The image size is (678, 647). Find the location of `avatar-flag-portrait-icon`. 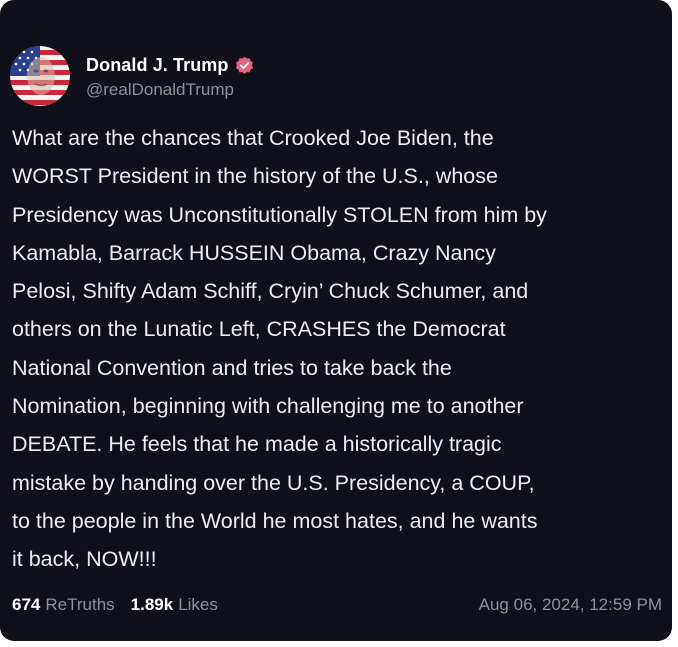

avatar-flag-portrait-icon is located at coordinates (40, 76).